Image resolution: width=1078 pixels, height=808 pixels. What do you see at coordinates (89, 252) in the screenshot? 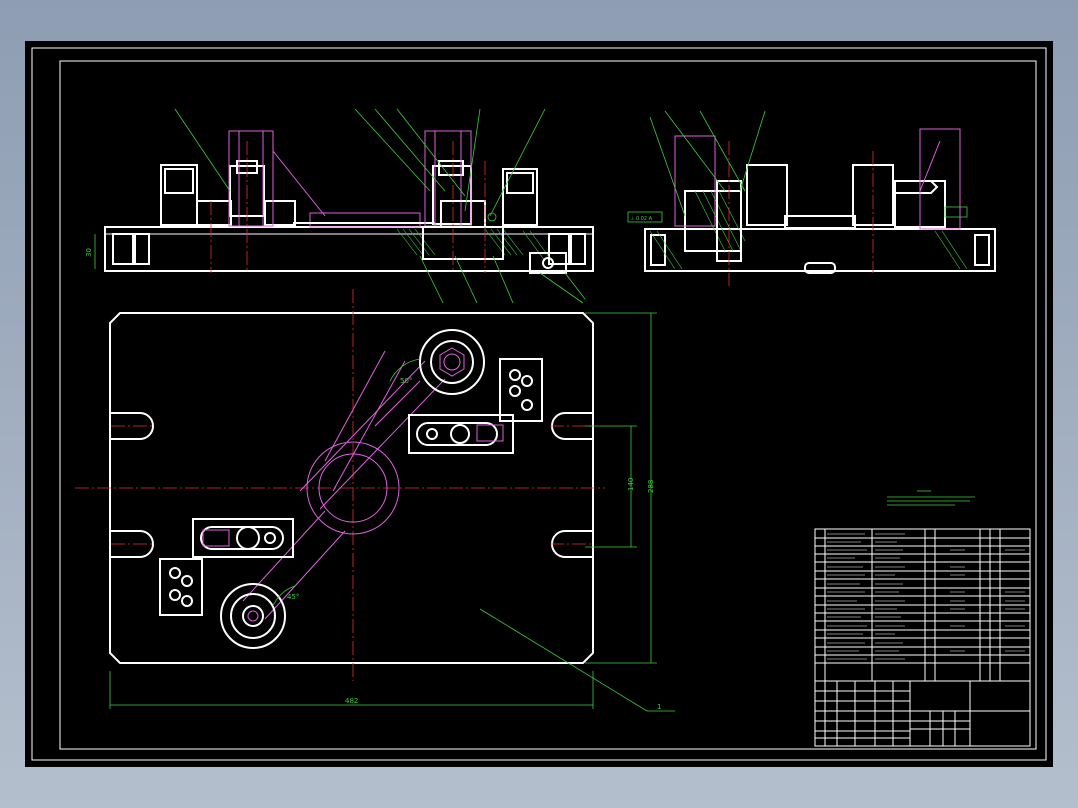
I see `base-height-dimension: 30` at bounding box center [89, 252].